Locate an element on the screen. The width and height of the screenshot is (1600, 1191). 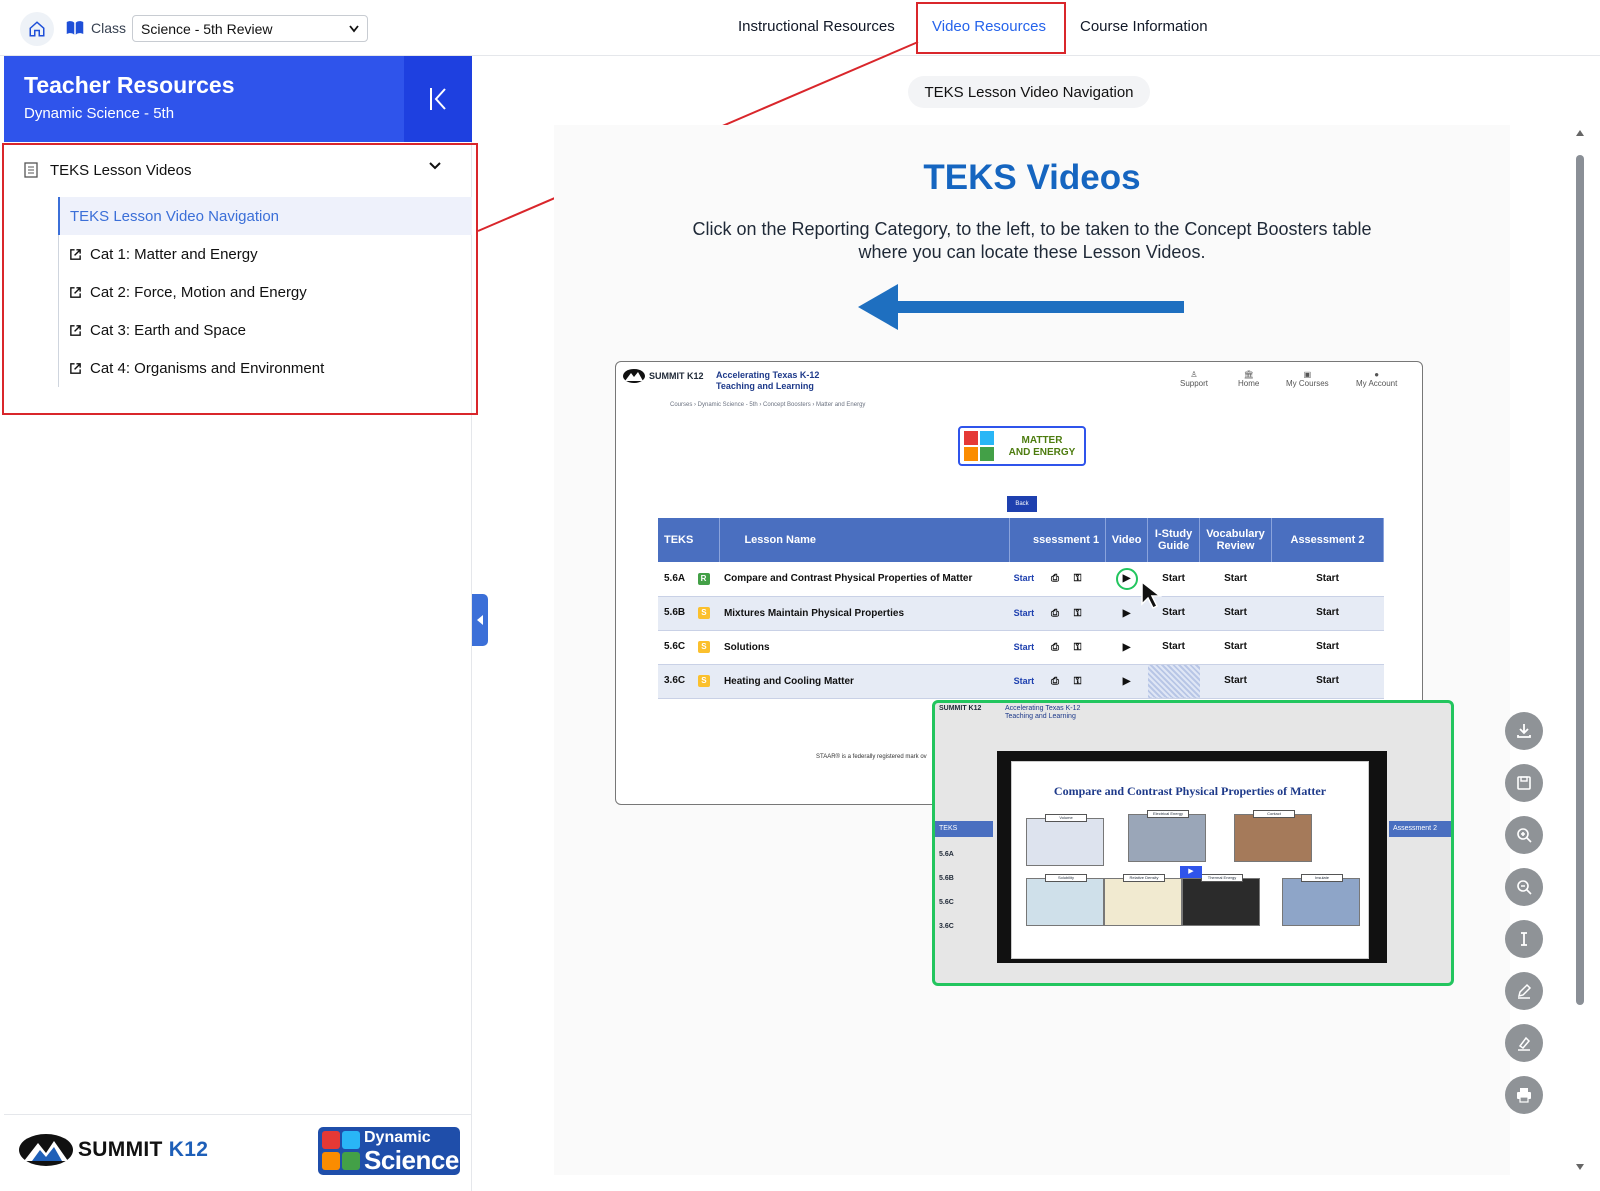
summit-logo-small: SUMMIT K12 is located at coordinates (663, 376).